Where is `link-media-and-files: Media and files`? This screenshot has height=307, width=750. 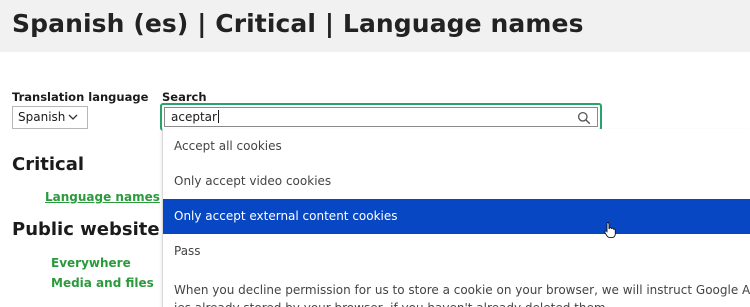
link-media-and-files: Media and files is located at coordinates (102, 283).